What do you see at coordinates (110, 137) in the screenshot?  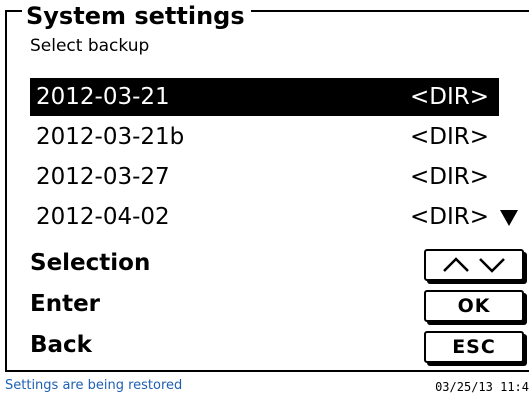 I see `backup-date: 2012-03-21b` at bounding box center [110, 137].